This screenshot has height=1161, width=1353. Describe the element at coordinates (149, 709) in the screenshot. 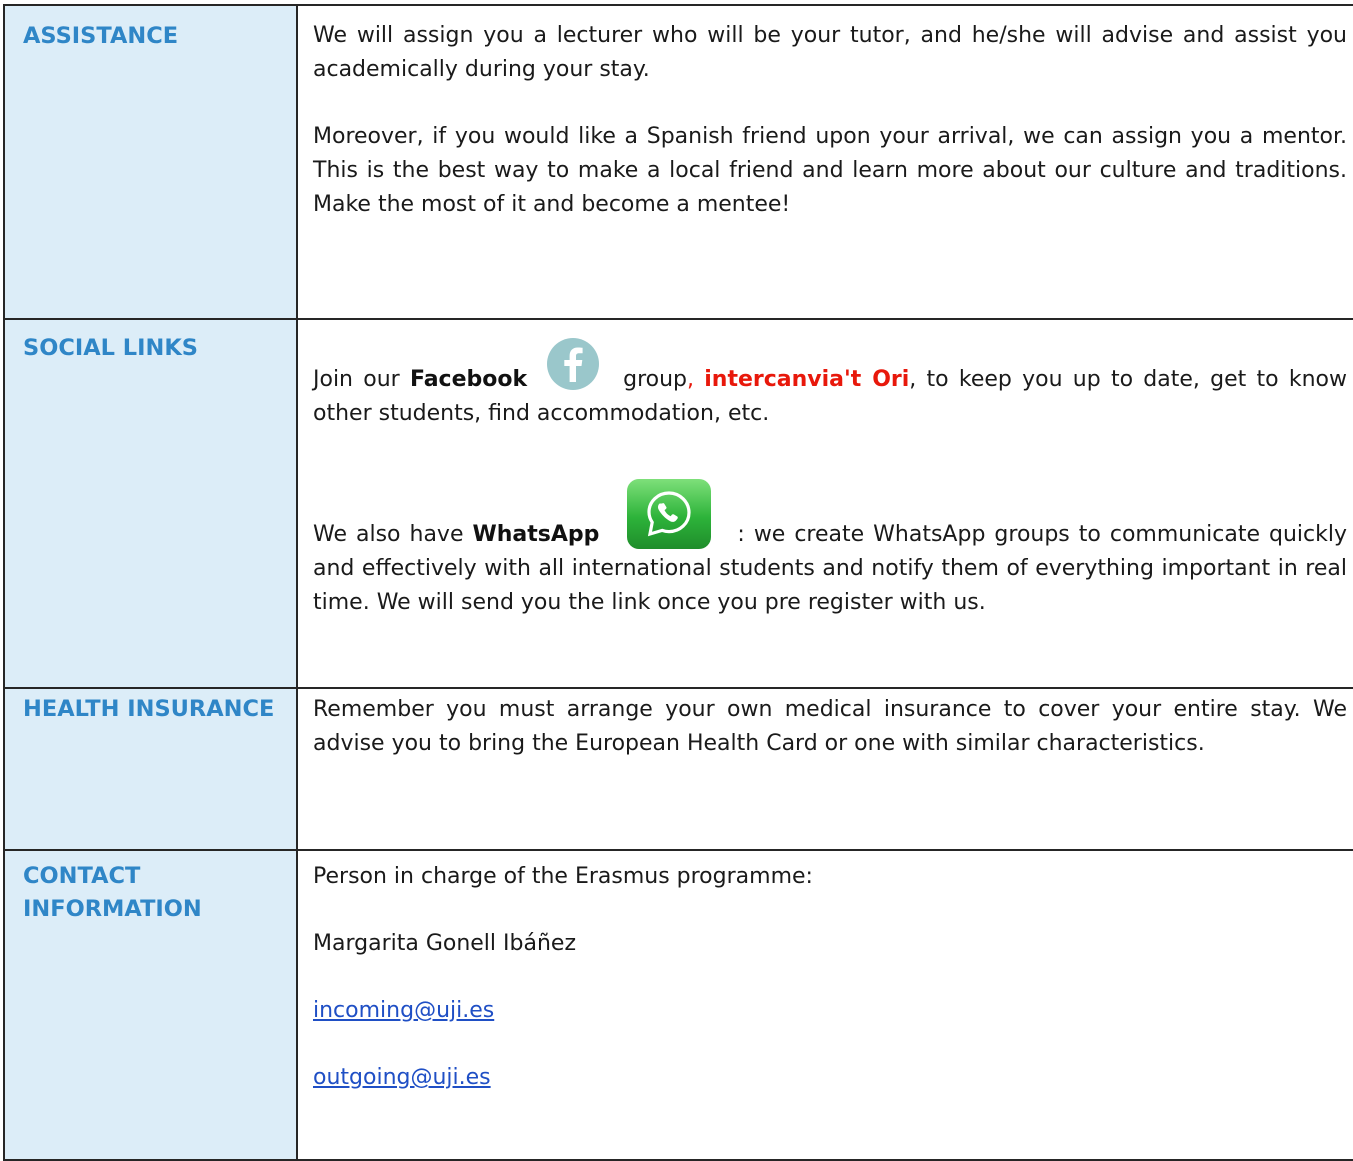

I see `health-insurance-label: HEALTH INSURANCE` at that location.